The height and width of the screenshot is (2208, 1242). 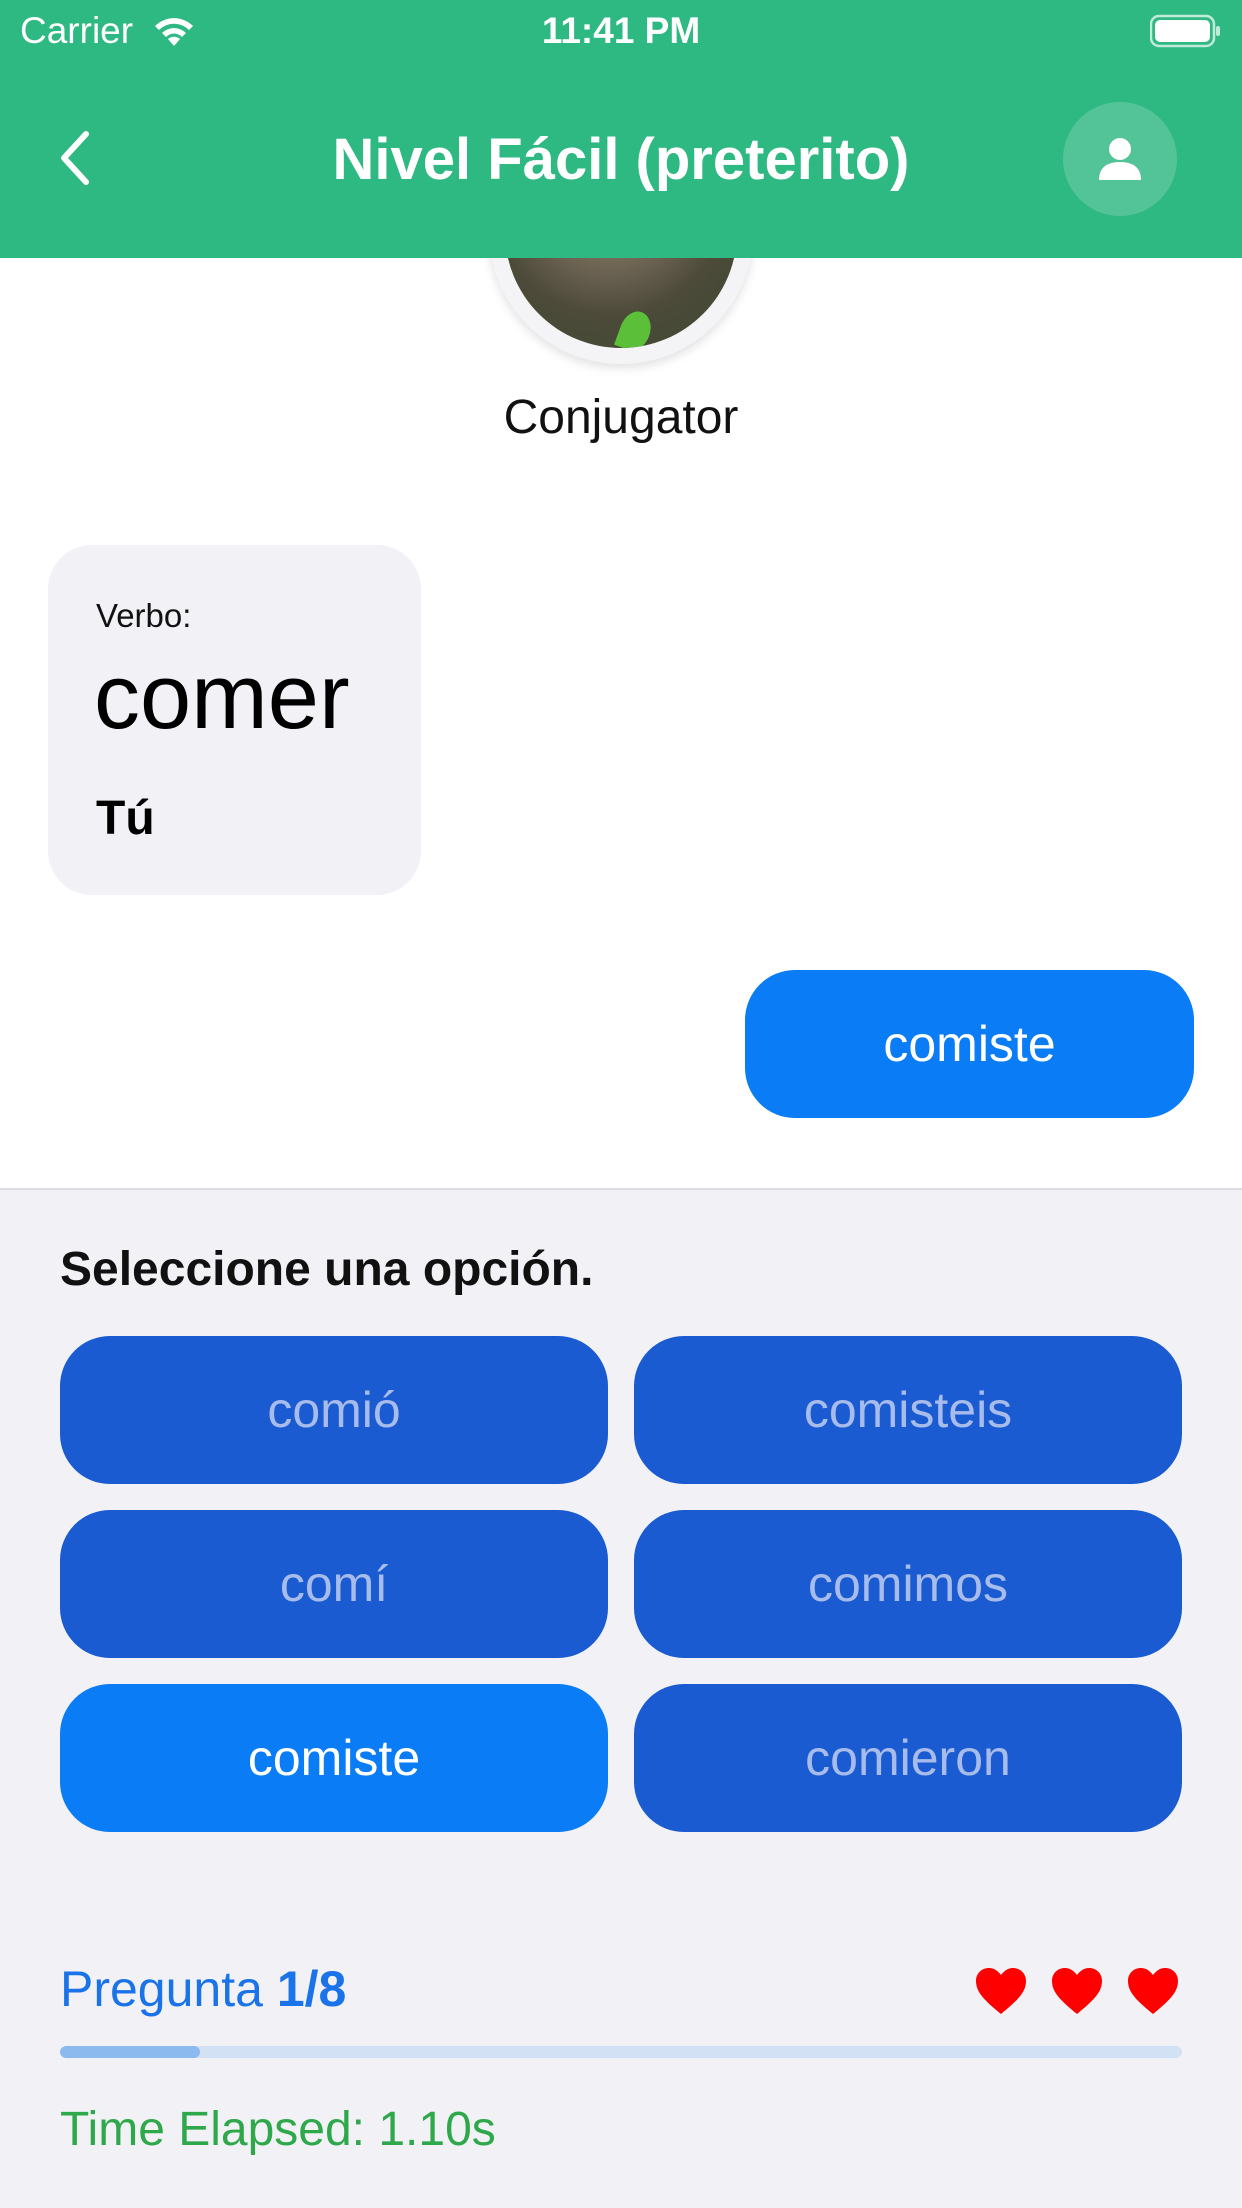 I want to click on question-card: Verbo: comer Tú, so click(x=234, y=720).